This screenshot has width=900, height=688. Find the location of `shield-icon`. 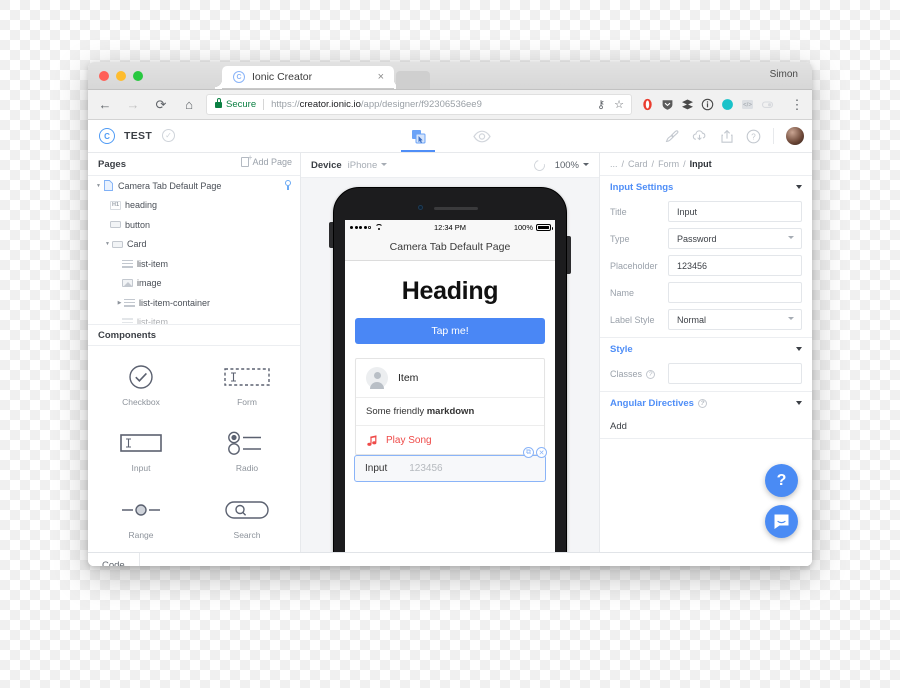

shield-icon is located at coordinates (667, 104).